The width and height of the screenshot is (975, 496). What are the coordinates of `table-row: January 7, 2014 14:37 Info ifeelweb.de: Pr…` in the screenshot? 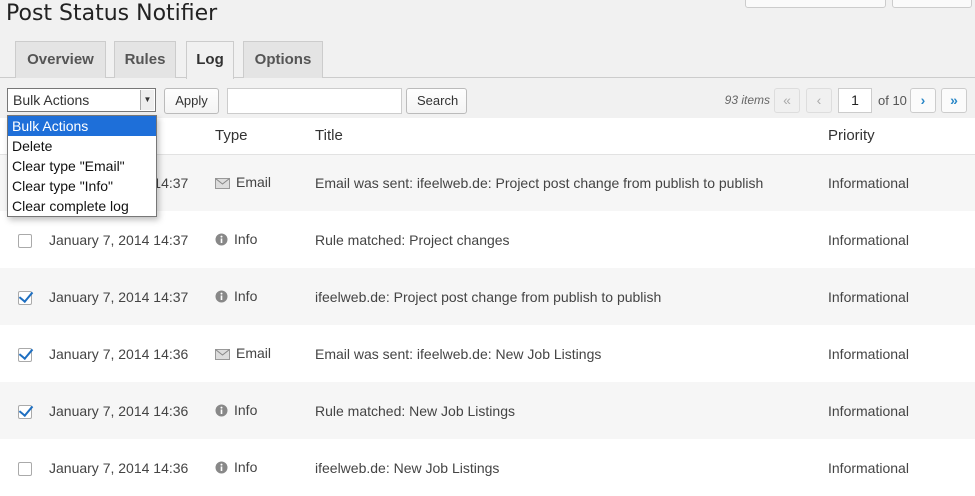 It's located at (487, 296).